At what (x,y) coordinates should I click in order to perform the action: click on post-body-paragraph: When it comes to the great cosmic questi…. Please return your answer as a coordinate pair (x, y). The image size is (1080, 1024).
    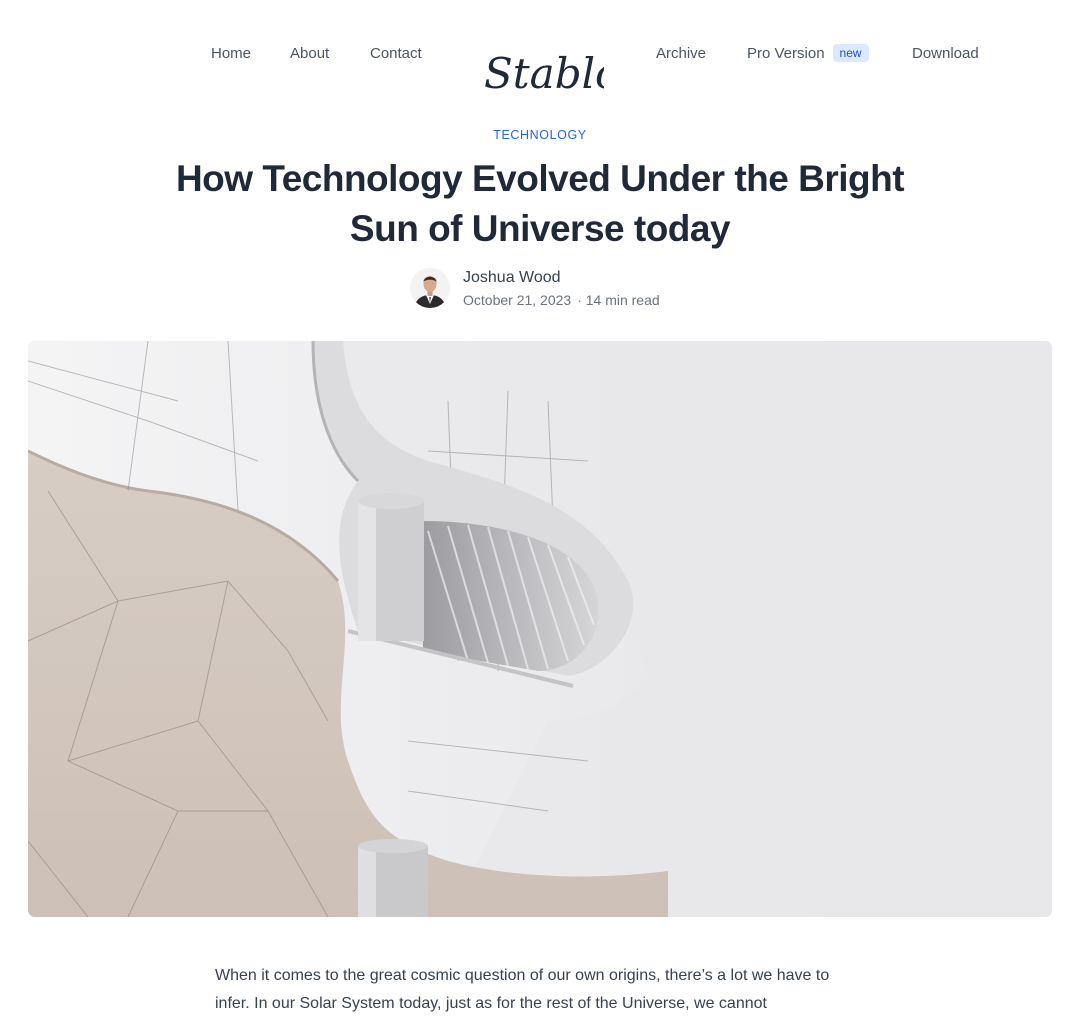
    Looking at the image, I should click on (522, 989).